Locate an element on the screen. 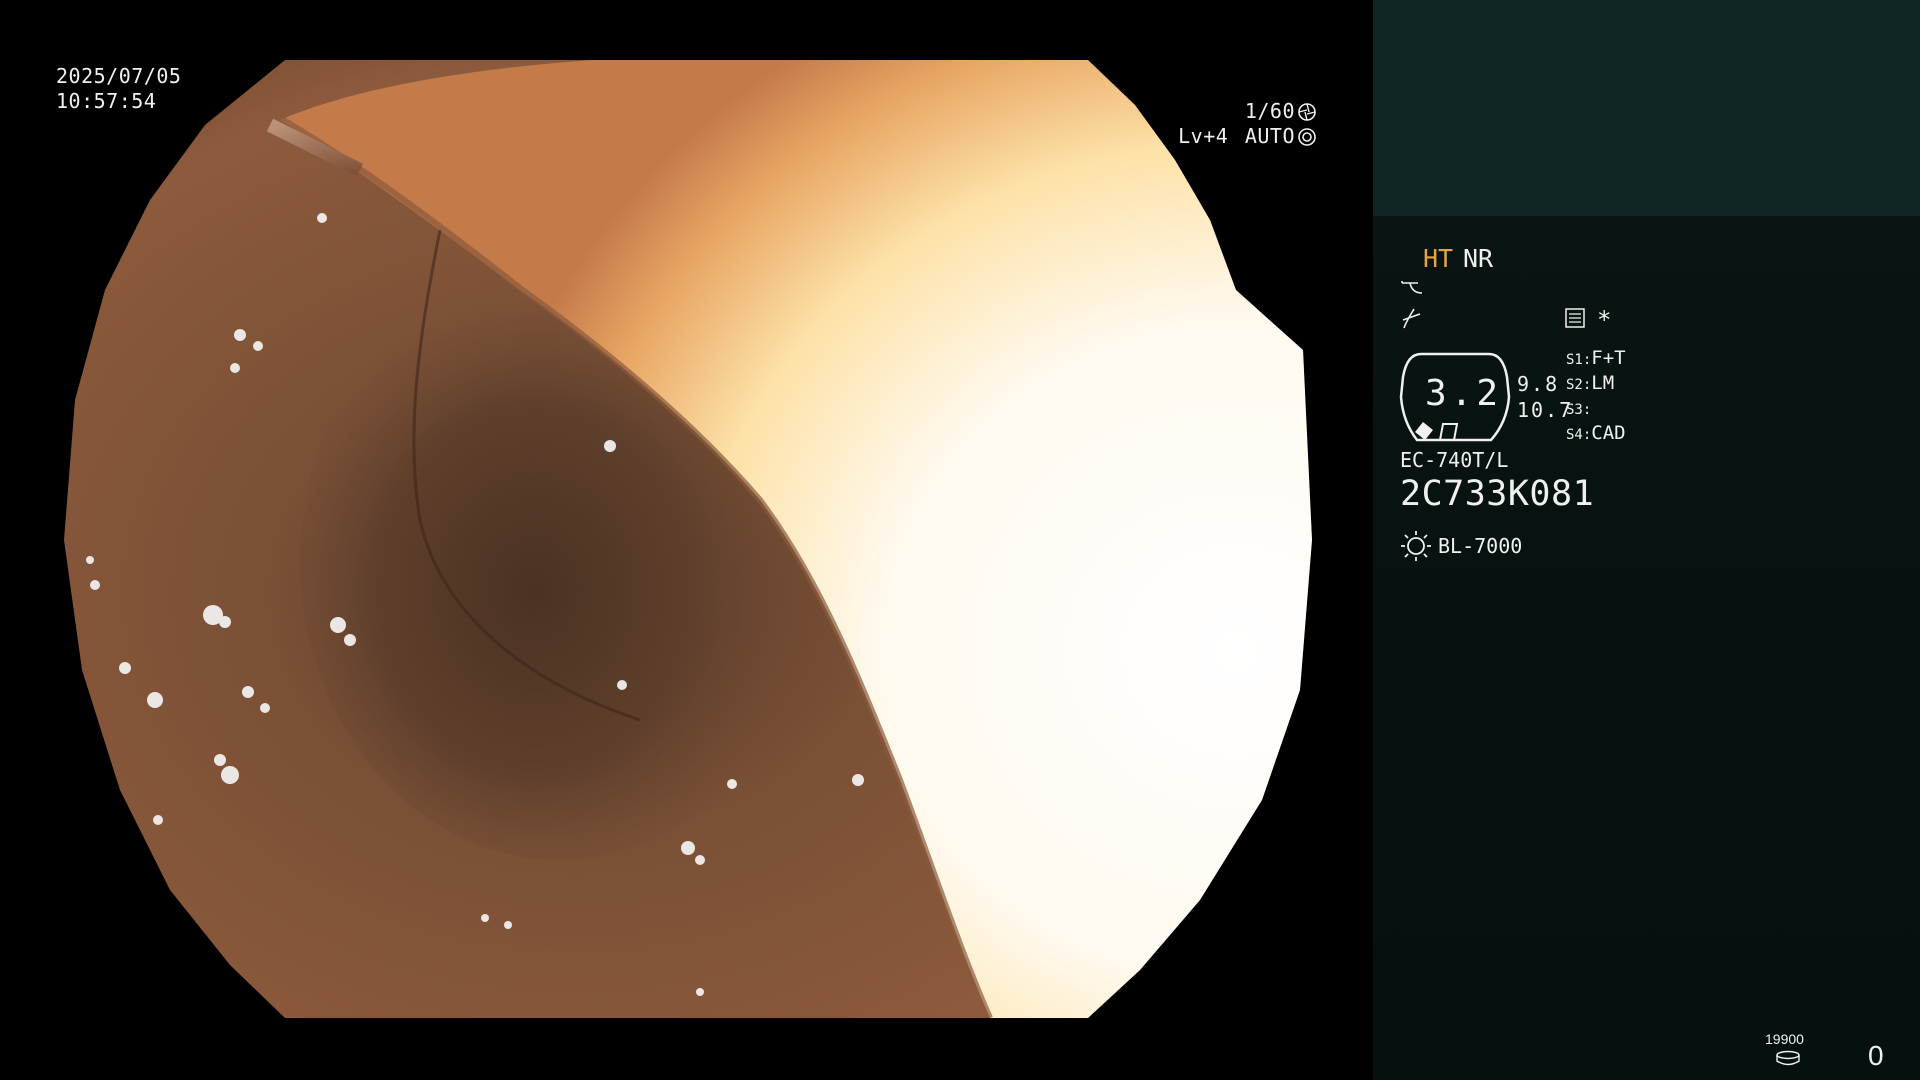  switch-s1: S1:F+T is located at coordinates (1596, 358).